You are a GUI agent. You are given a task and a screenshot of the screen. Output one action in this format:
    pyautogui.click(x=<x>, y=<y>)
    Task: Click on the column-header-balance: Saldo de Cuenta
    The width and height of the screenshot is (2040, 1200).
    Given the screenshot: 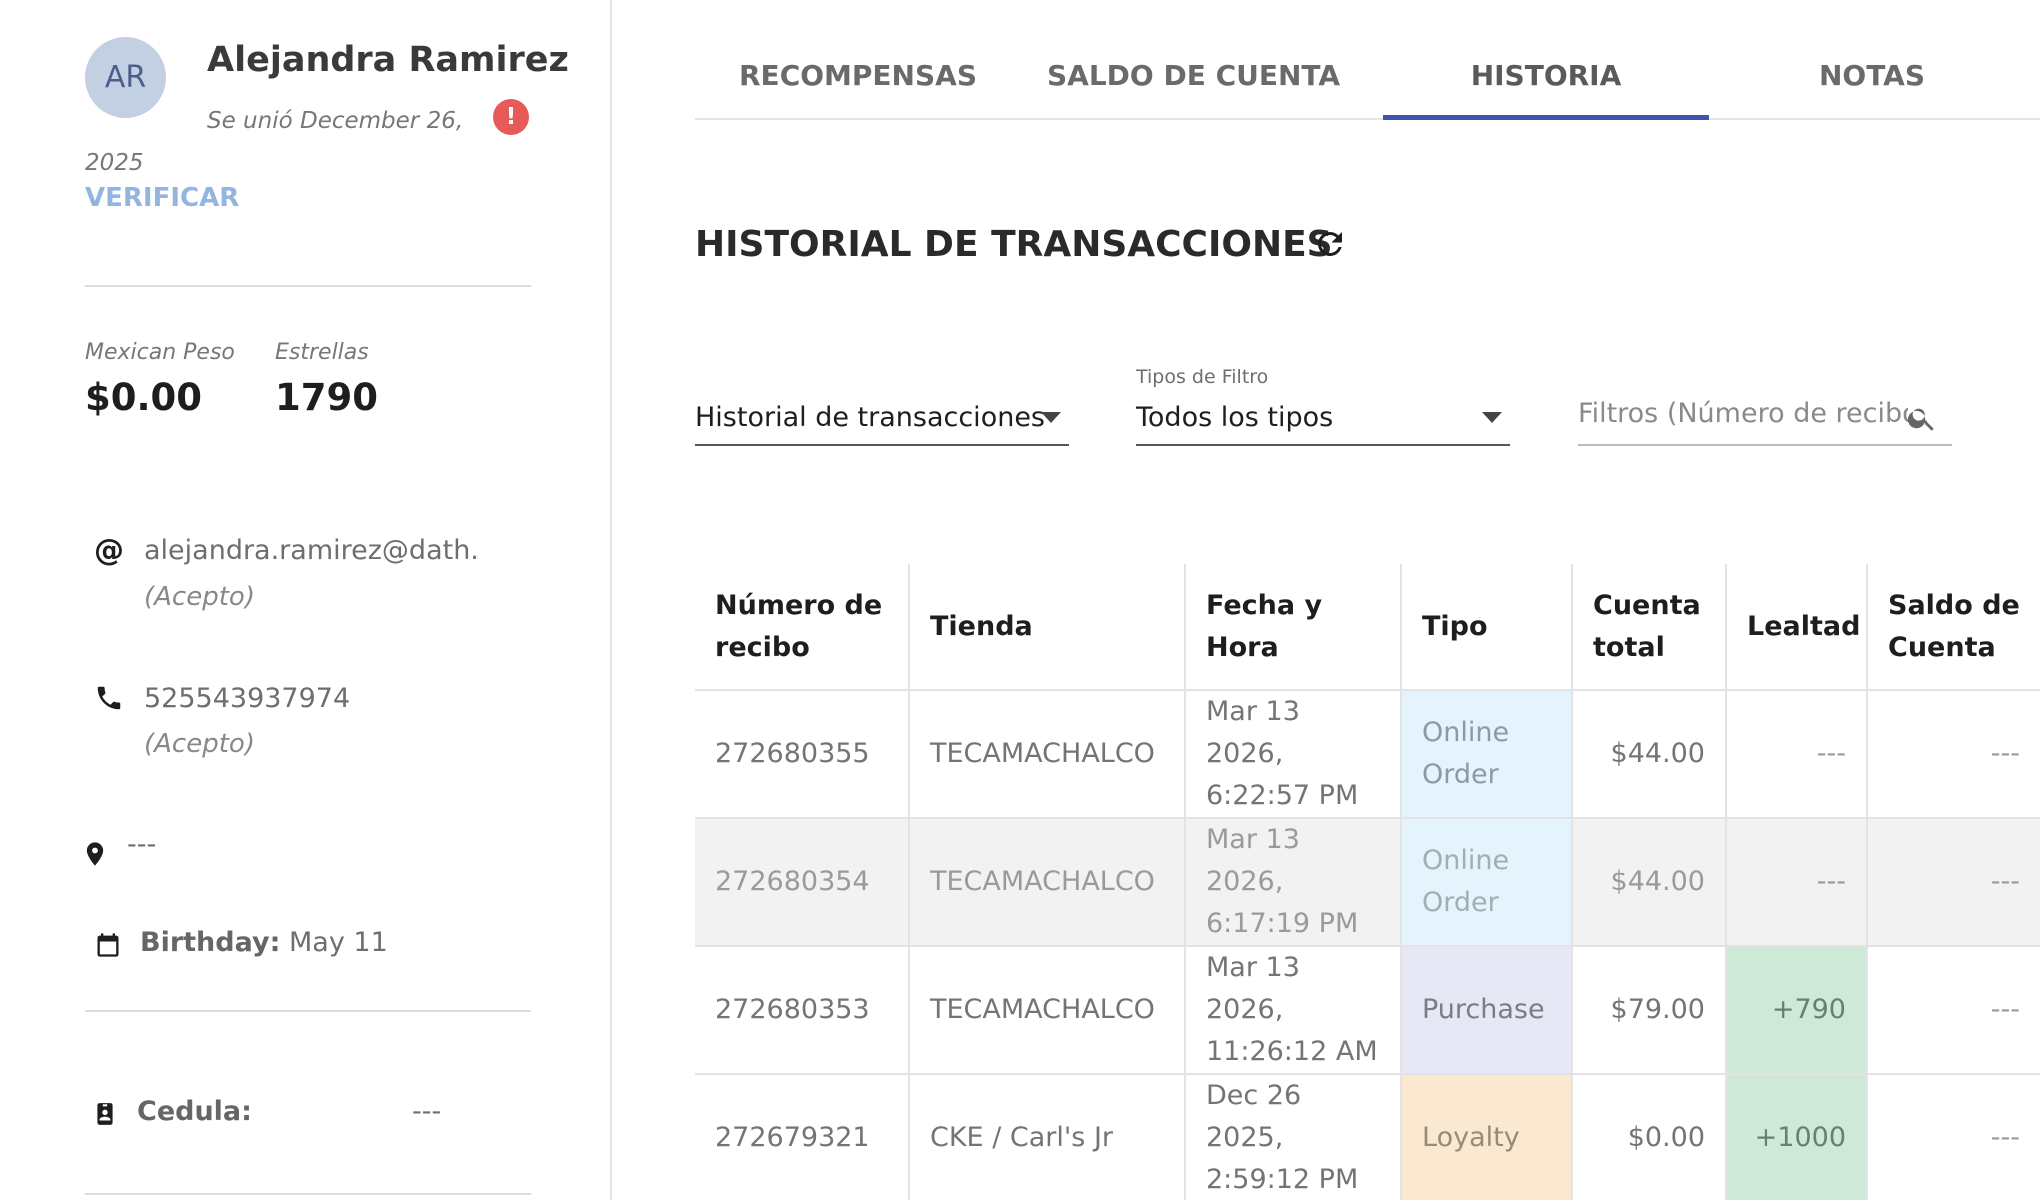 What is the action you would take?
    pyautogui.click(x=1953, y=627)
    